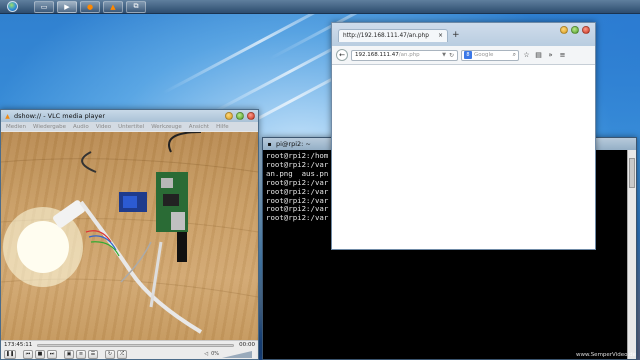 The image size is (640, 360). What do you see at coordinates (631, 254) in the screenshot?
I see `terminal-scrollbar` at bounding box center [631, 254].